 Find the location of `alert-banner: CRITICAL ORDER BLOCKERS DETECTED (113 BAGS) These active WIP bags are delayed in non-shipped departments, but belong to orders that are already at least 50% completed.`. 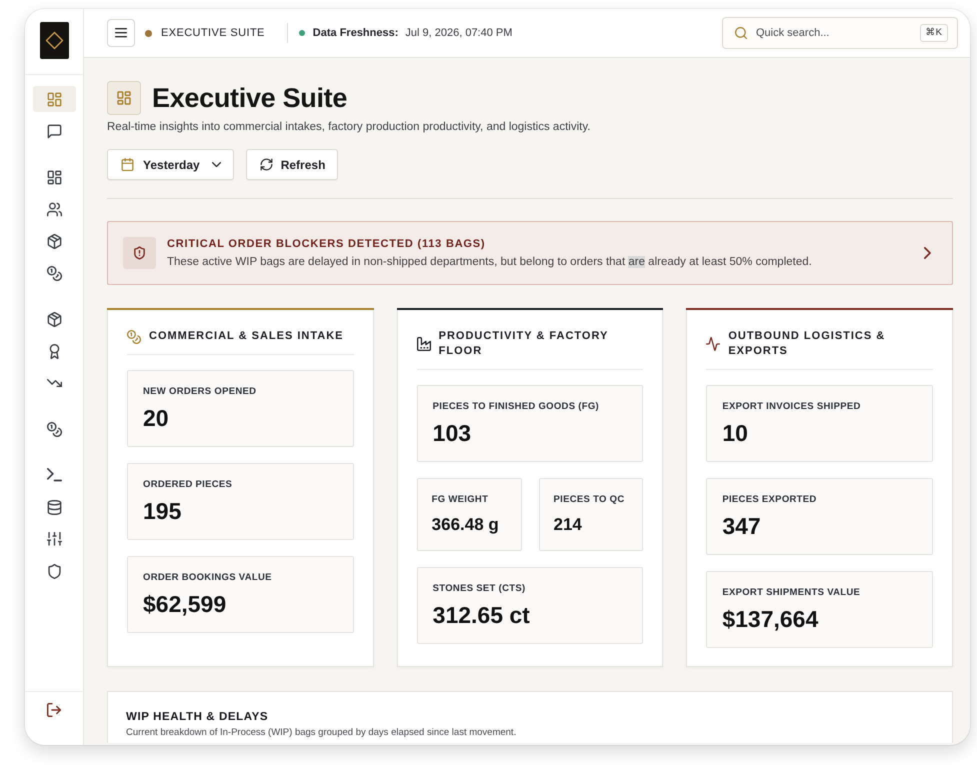

alert-banner: CRITICAL ORDER BLOCKERS DETECTED (113 BAGS) These active WIP bags are delayed in non-shipped departments, but belong to orders that are already at least 50% completed. is located at coordinates (530, 253).